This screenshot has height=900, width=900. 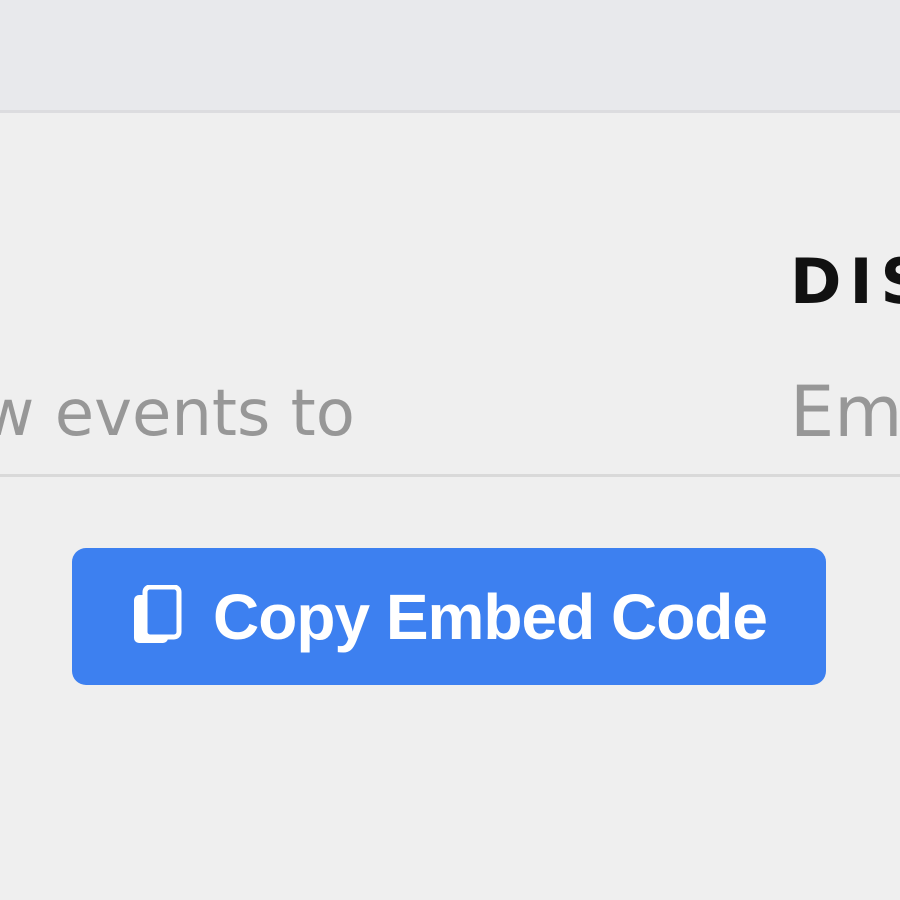 What do you see at coordinates (450, 429) in the screenshot?
I see `embed-events-field: w events to` at bounding box center [450, 429].